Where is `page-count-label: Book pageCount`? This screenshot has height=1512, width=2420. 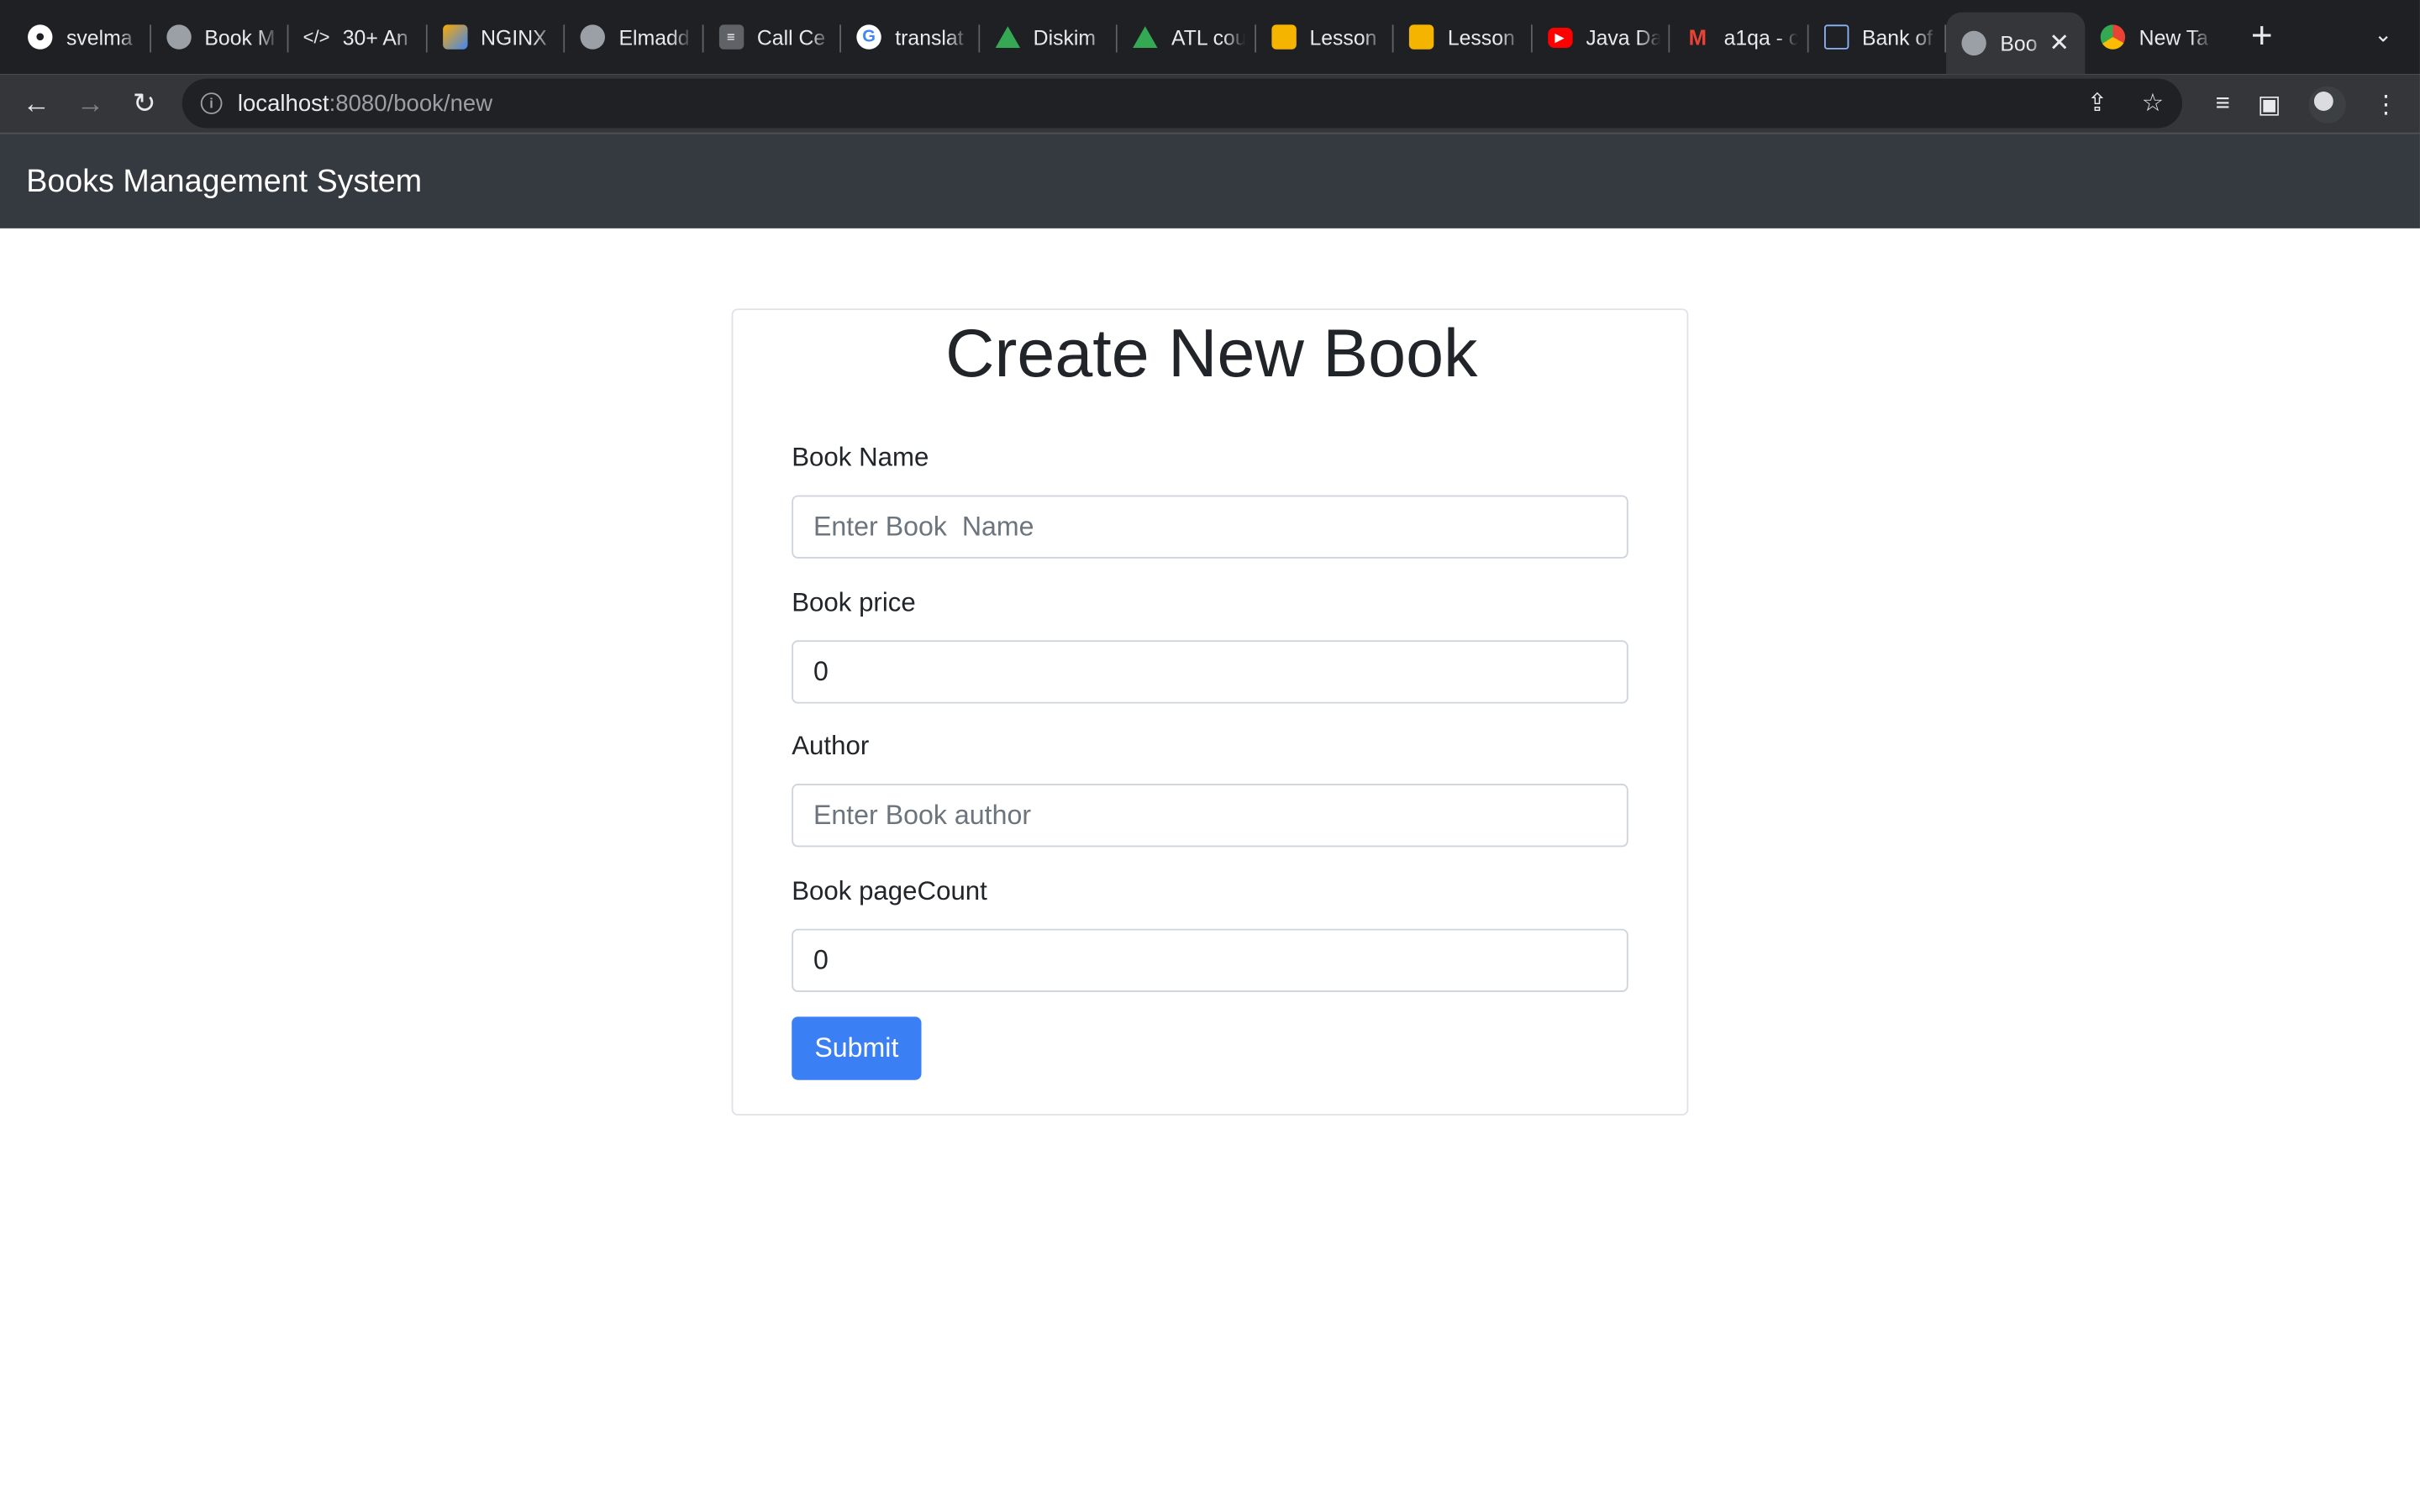
page-count-label: Book pageCount is located at coordinates (890, 891).